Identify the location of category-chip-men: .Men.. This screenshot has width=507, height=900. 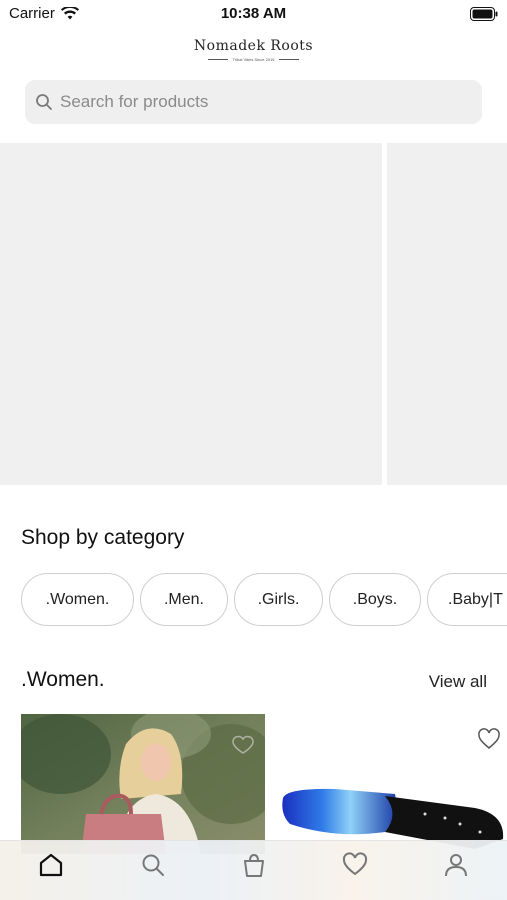
(184, 599).